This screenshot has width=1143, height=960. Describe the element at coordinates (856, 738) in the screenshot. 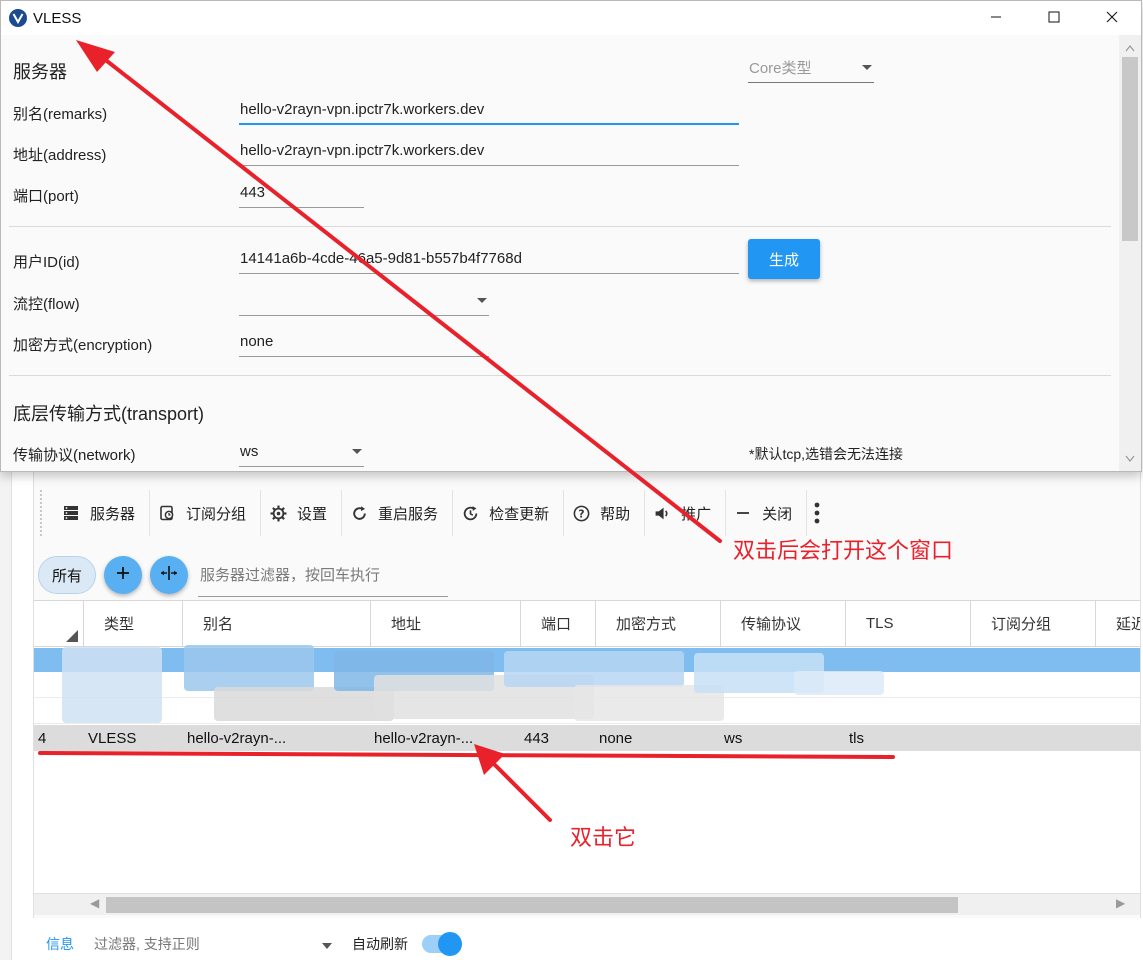

I see `cell-tls: tls` at that location.